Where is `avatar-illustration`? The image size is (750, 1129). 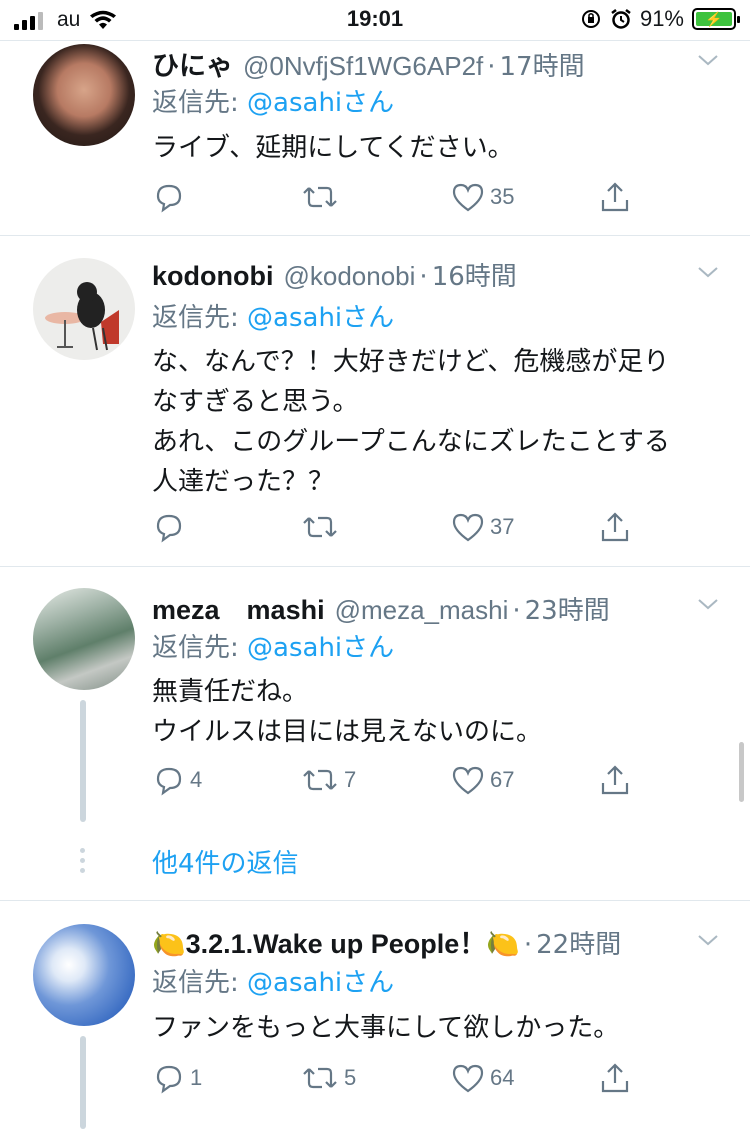
avatar-illustration is located at coordinates (82, 316).